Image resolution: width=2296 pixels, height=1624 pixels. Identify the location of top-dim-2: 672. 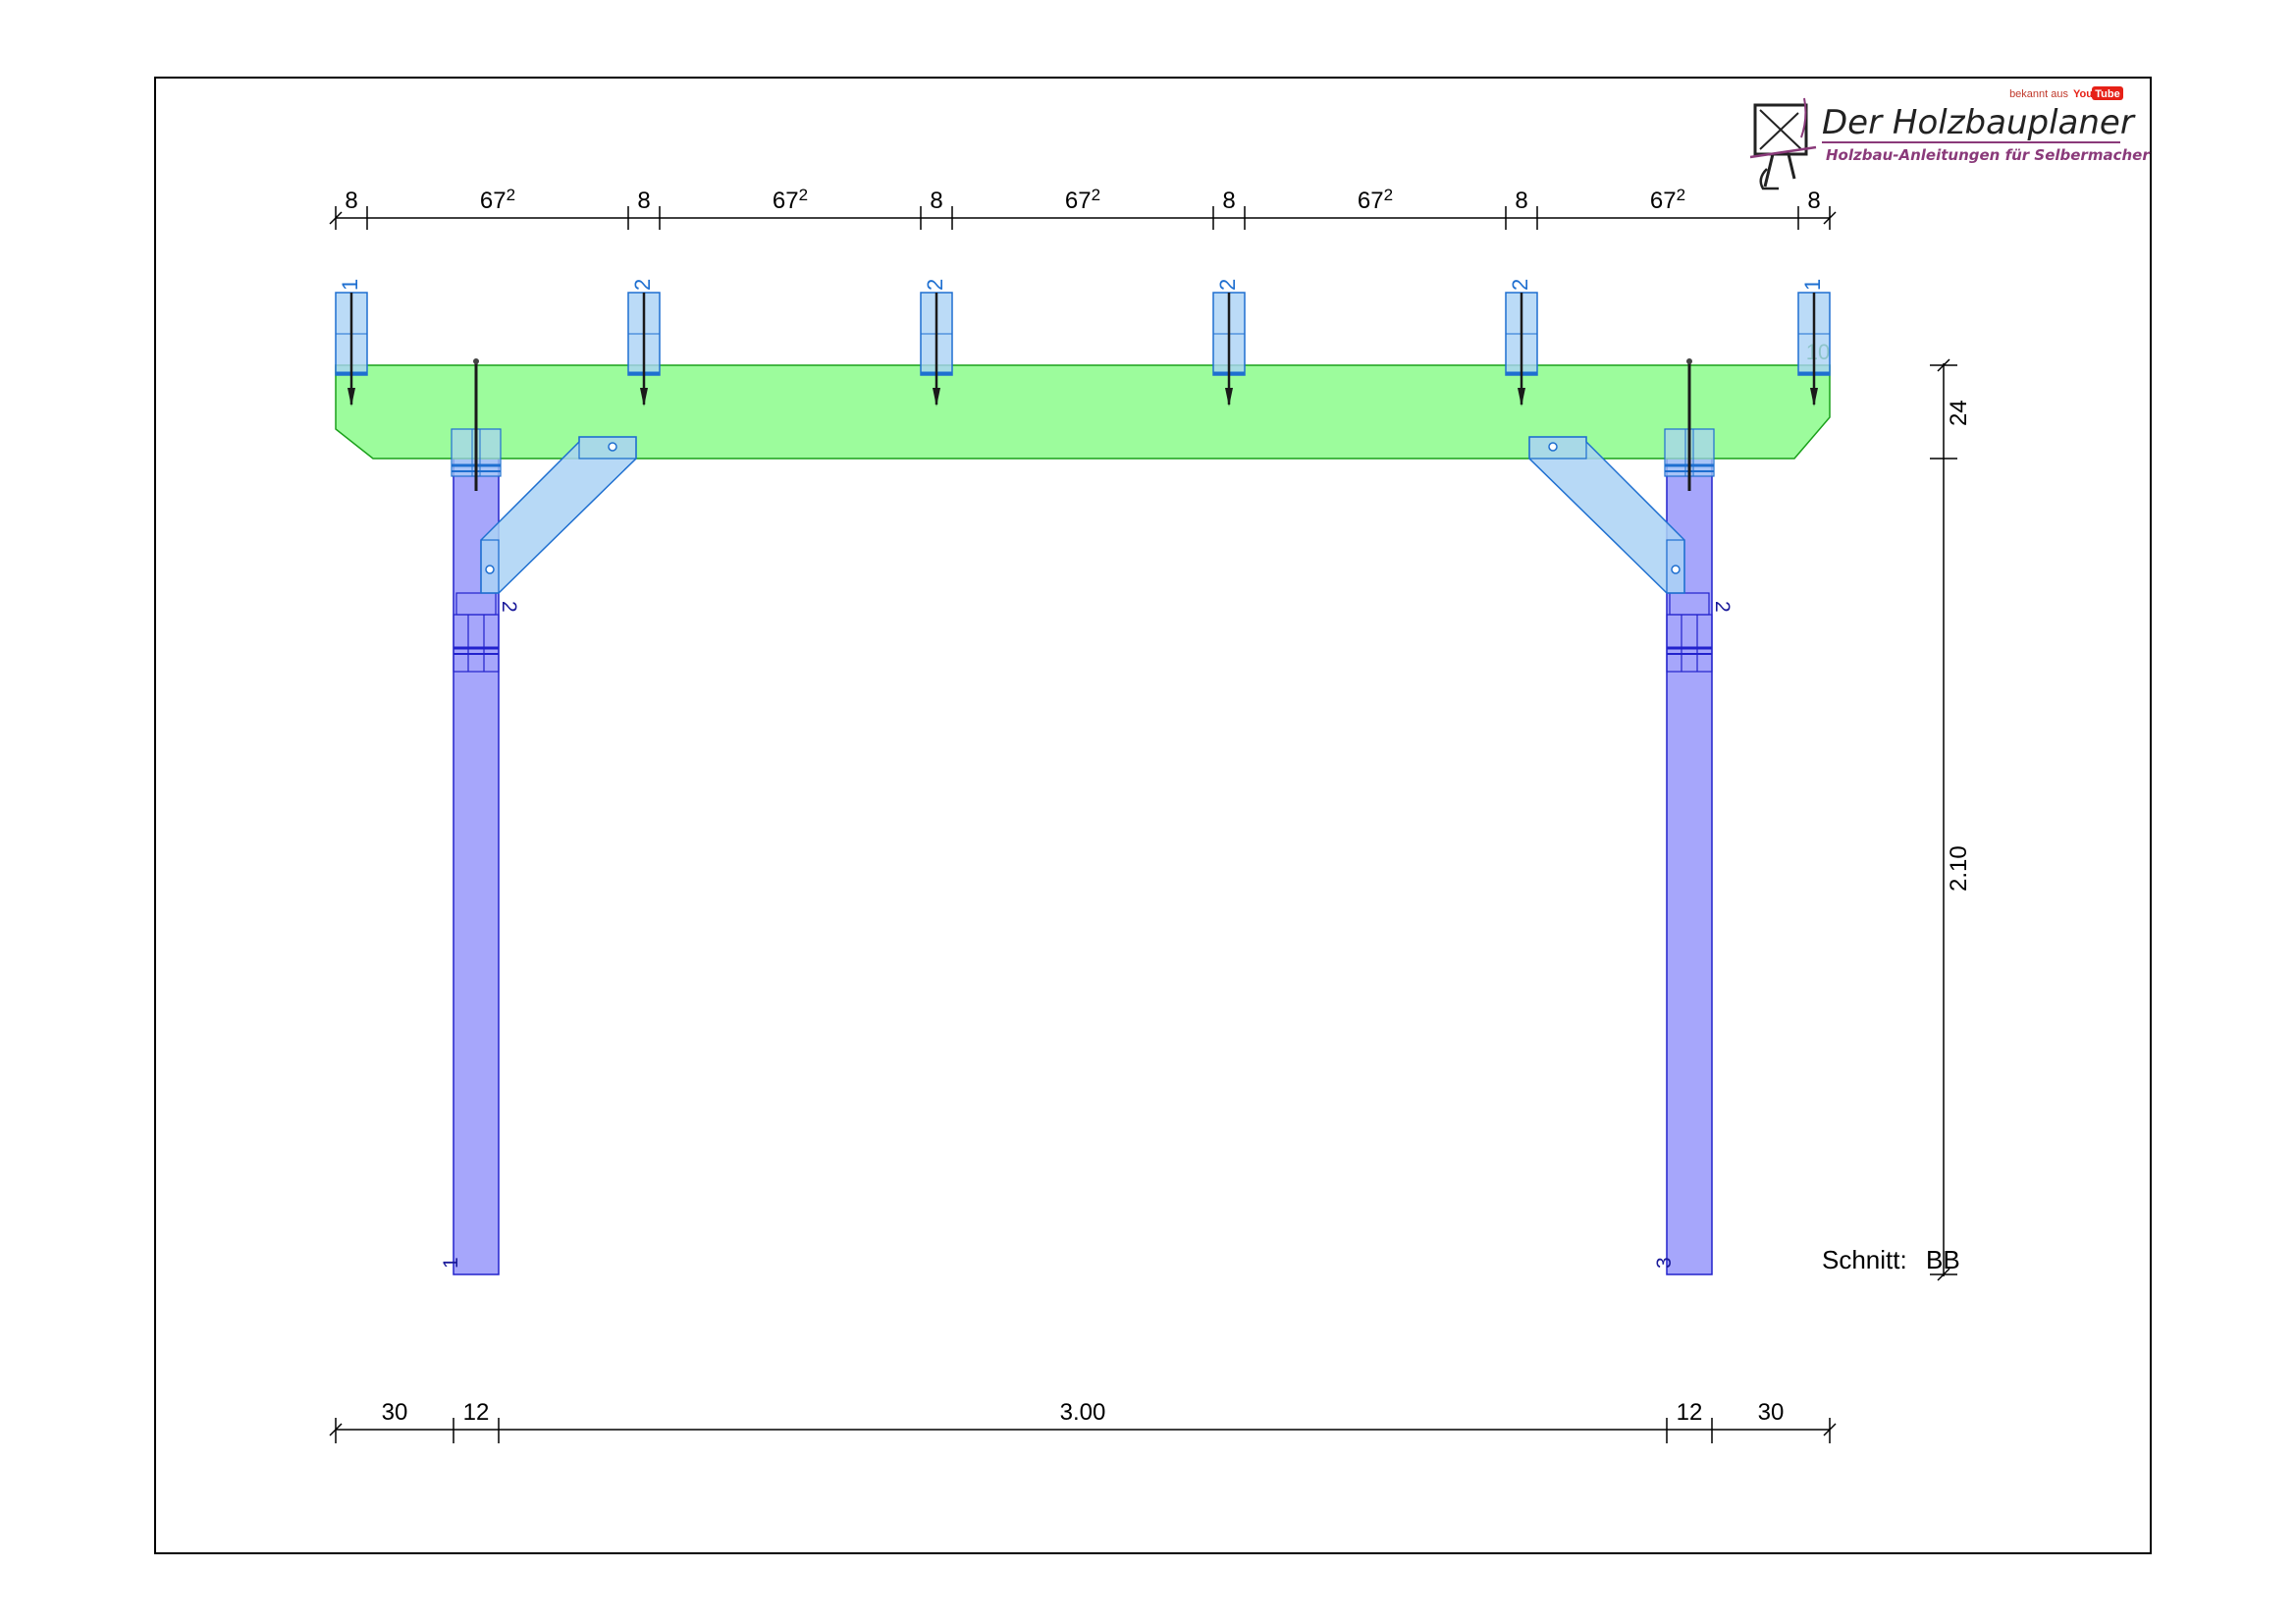
(498, 200).